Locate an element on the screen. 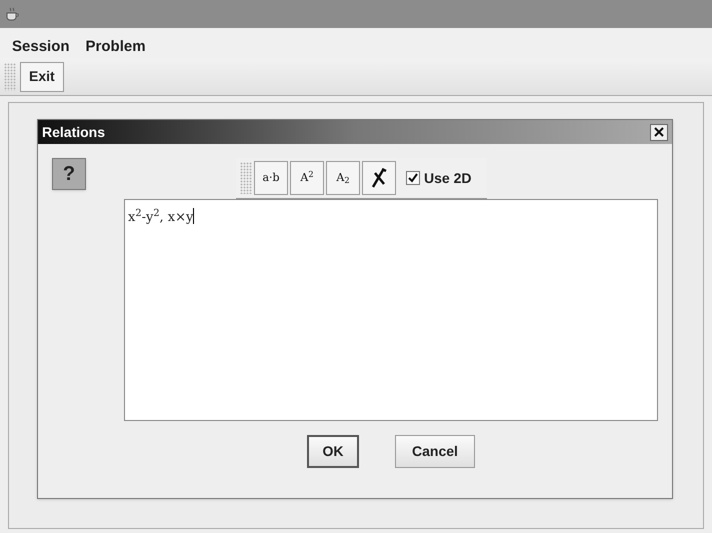 This screenshot has width=712, height=533. coffee-cup-icon is located at coordinates (12, 14).